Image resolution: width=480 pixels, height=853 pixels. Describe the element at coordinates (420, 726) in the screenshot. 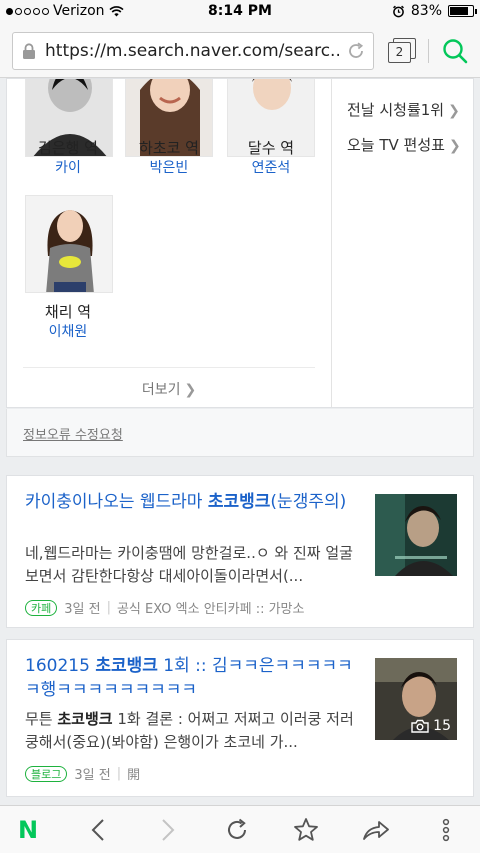

I see `camera-icon` at that location.